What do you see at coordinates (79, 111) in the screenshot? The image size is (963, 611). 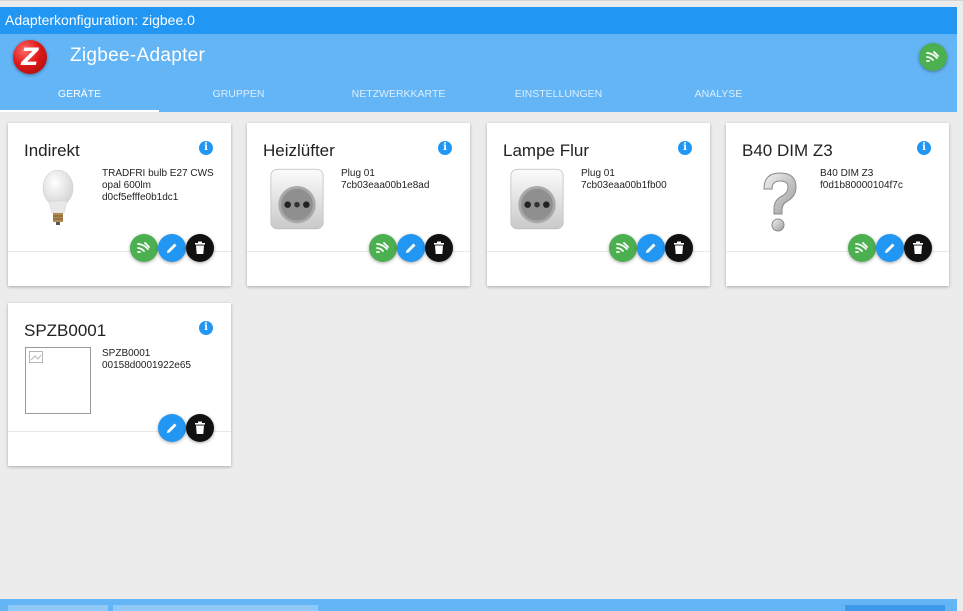 I see `active-tab-indicator` at bounding box center [79, 111].